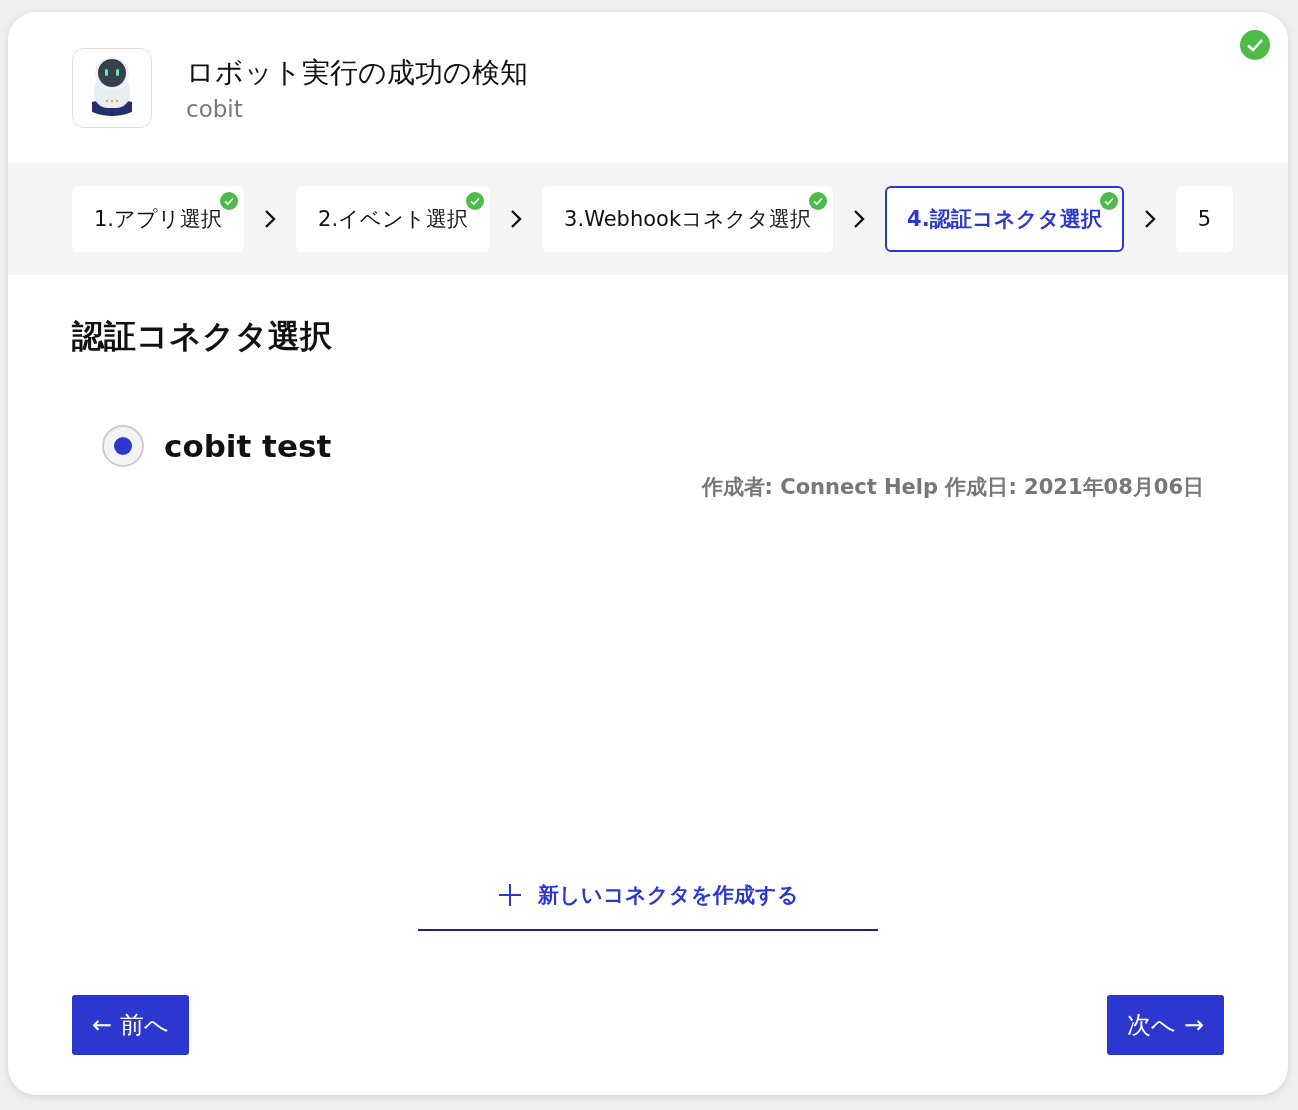  What do you see at coordinates (688, 219) in the screenshot?
I see `step-tab: 3.Webhookコネクタ選択` at bounding box center [688, 219].